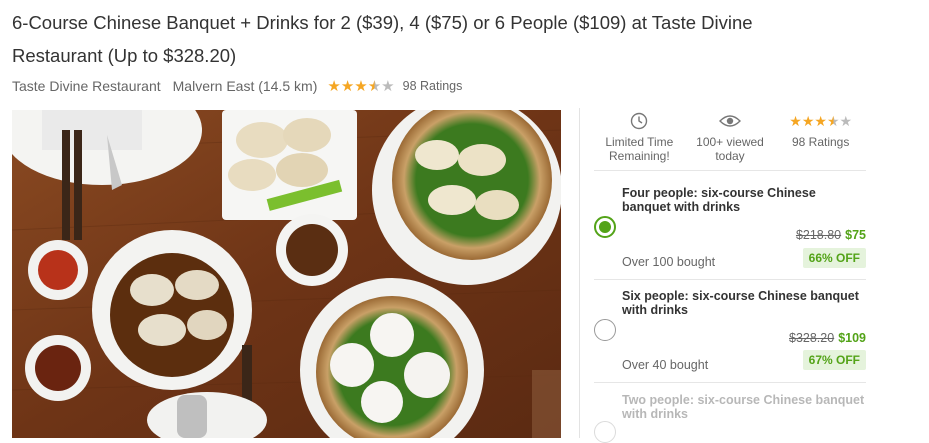 Image resolution: width=929 pixels, height=443 pixels. What do you see at coordinates (812, 338) in the screenshot?
I see `original-price: $328.20` at bounding box center [812, 338].